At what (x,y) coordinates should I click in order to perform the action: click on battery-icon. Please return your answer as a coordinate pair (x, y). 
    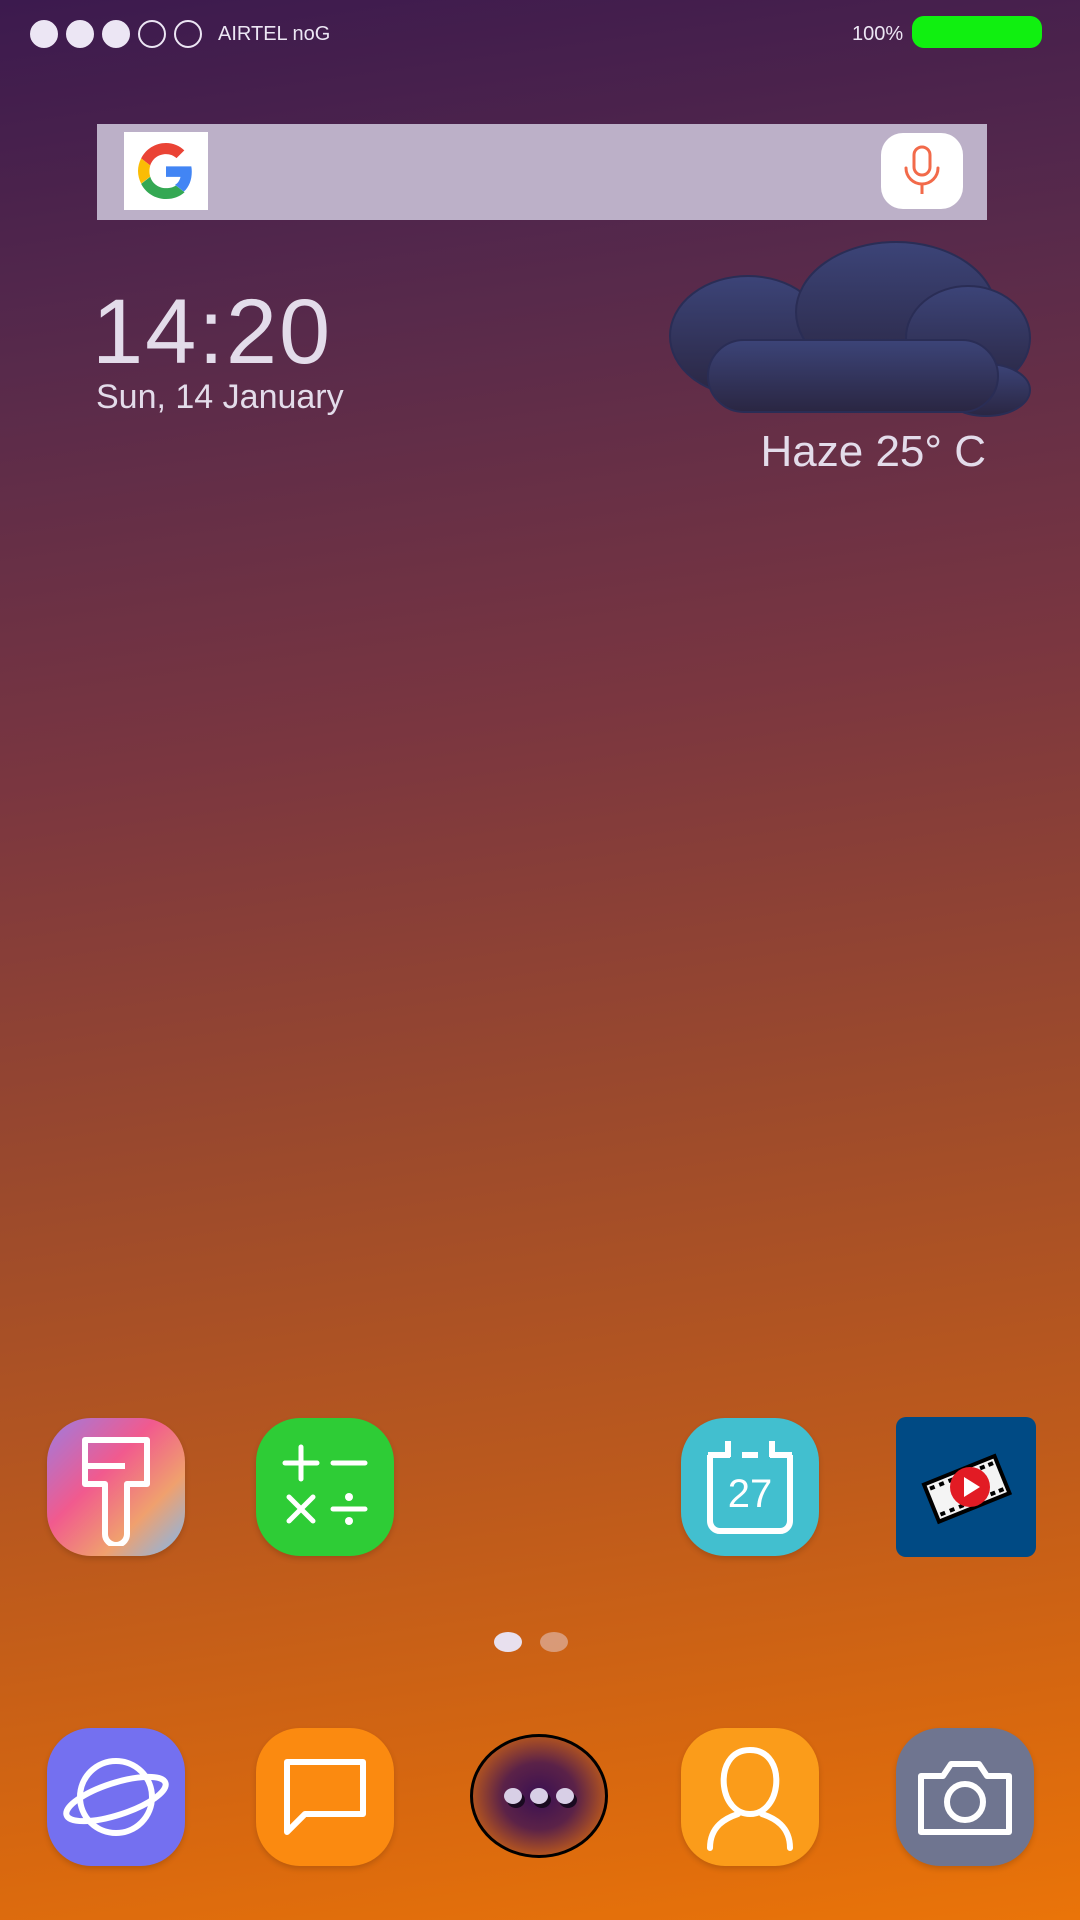
    Looking at the image, I should click on (977, 32).